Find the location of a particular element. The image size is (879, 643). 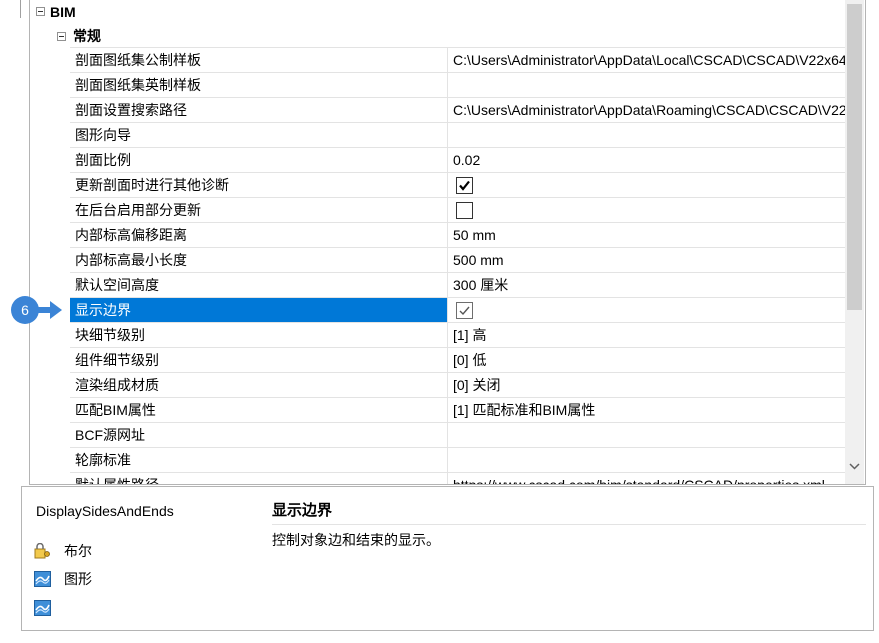

property-row: 显示边界 is located at coordinates (457, 310).